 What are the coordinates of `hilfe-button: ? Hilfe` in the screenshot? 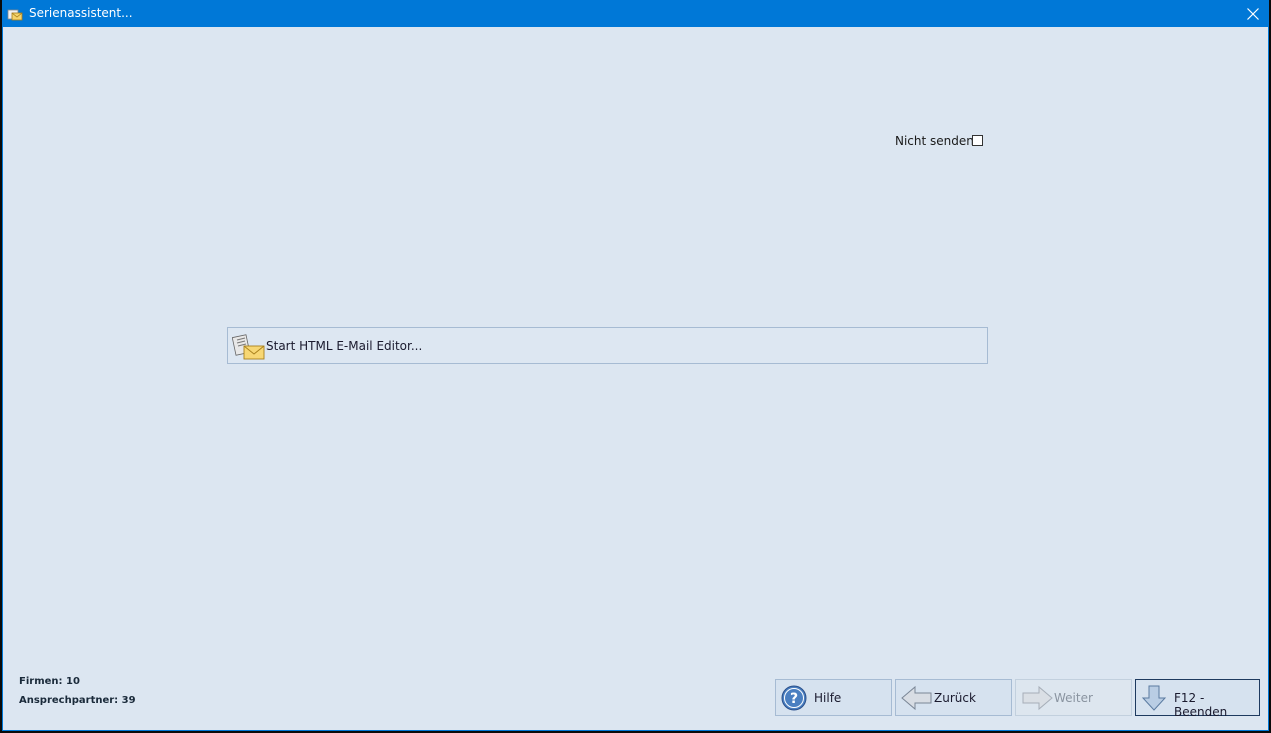 It's located at (833, 697).